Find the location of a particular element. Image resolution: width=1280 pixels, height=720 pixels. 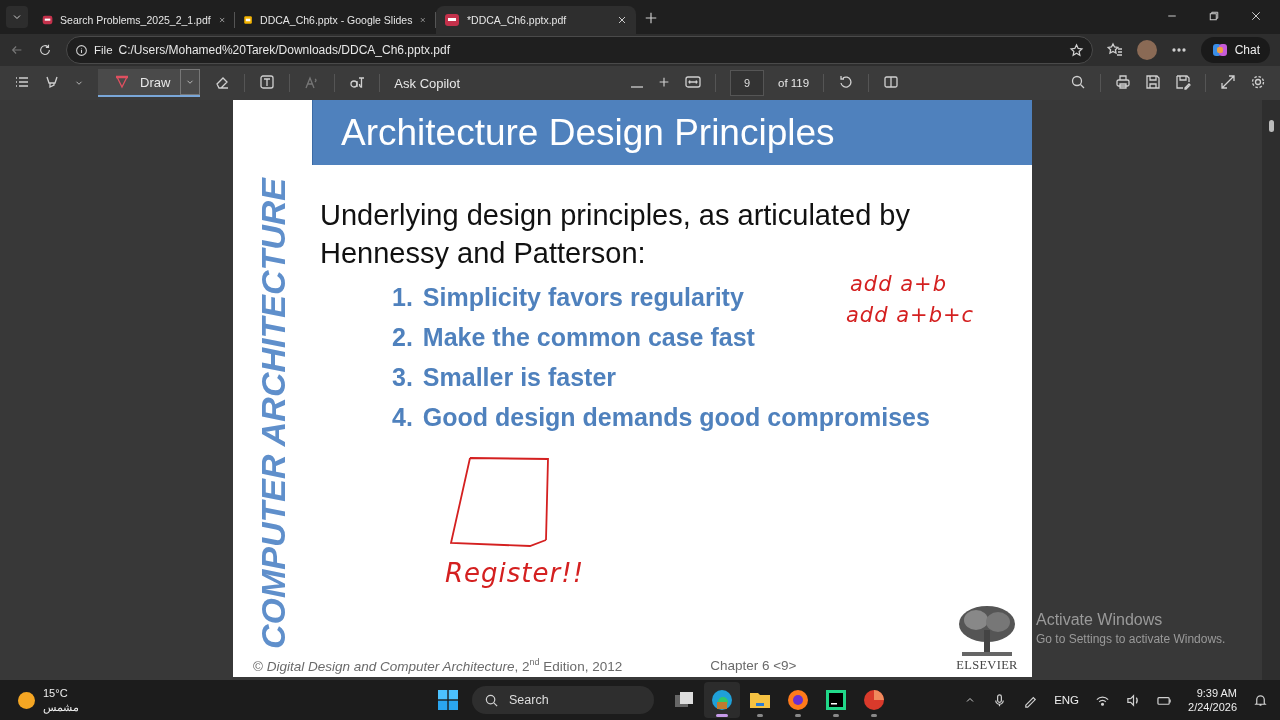

chat-button: Chat is located at coordinates (1235, 50).